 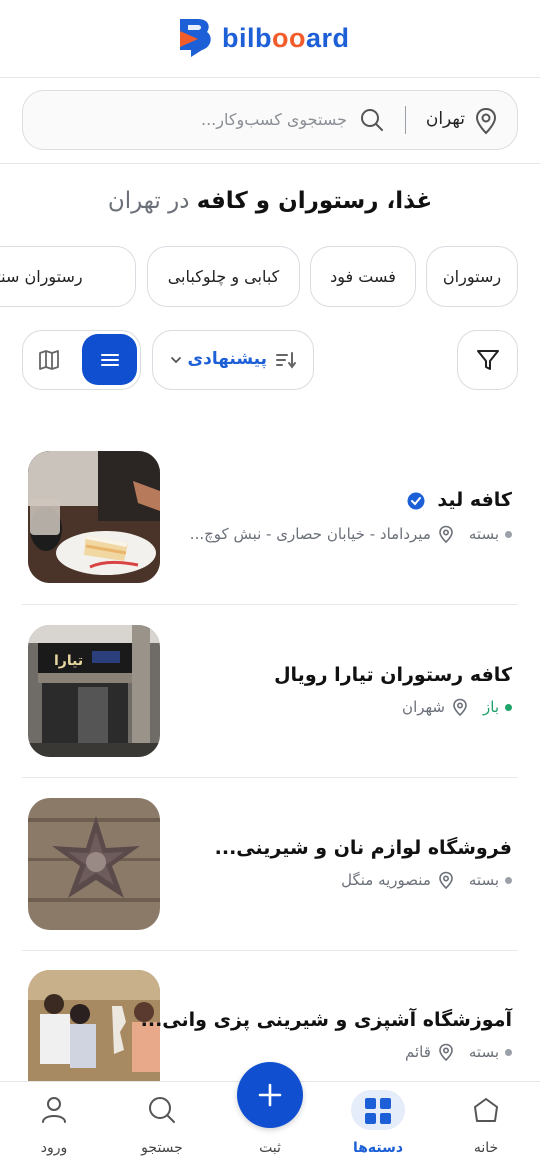 I want to click on filter-icon, so click(x=487, y=360).